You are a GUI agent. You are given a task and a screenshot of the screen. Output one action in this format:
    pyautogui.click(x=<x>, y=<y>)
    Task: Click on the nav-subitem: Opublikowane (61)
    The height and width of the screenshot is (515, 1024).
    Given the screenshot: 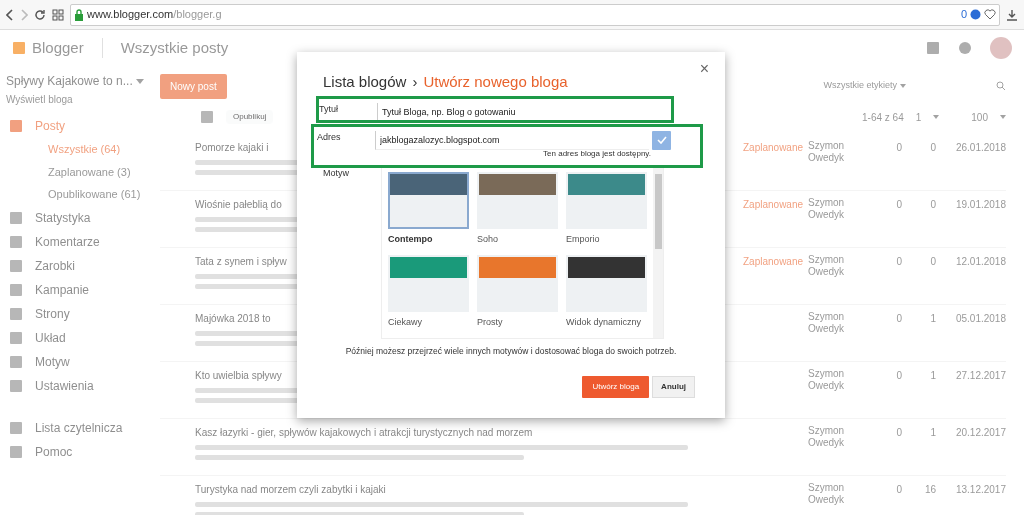 What is the action you would take?
    pyautogui.click(x=80, y=194)
    